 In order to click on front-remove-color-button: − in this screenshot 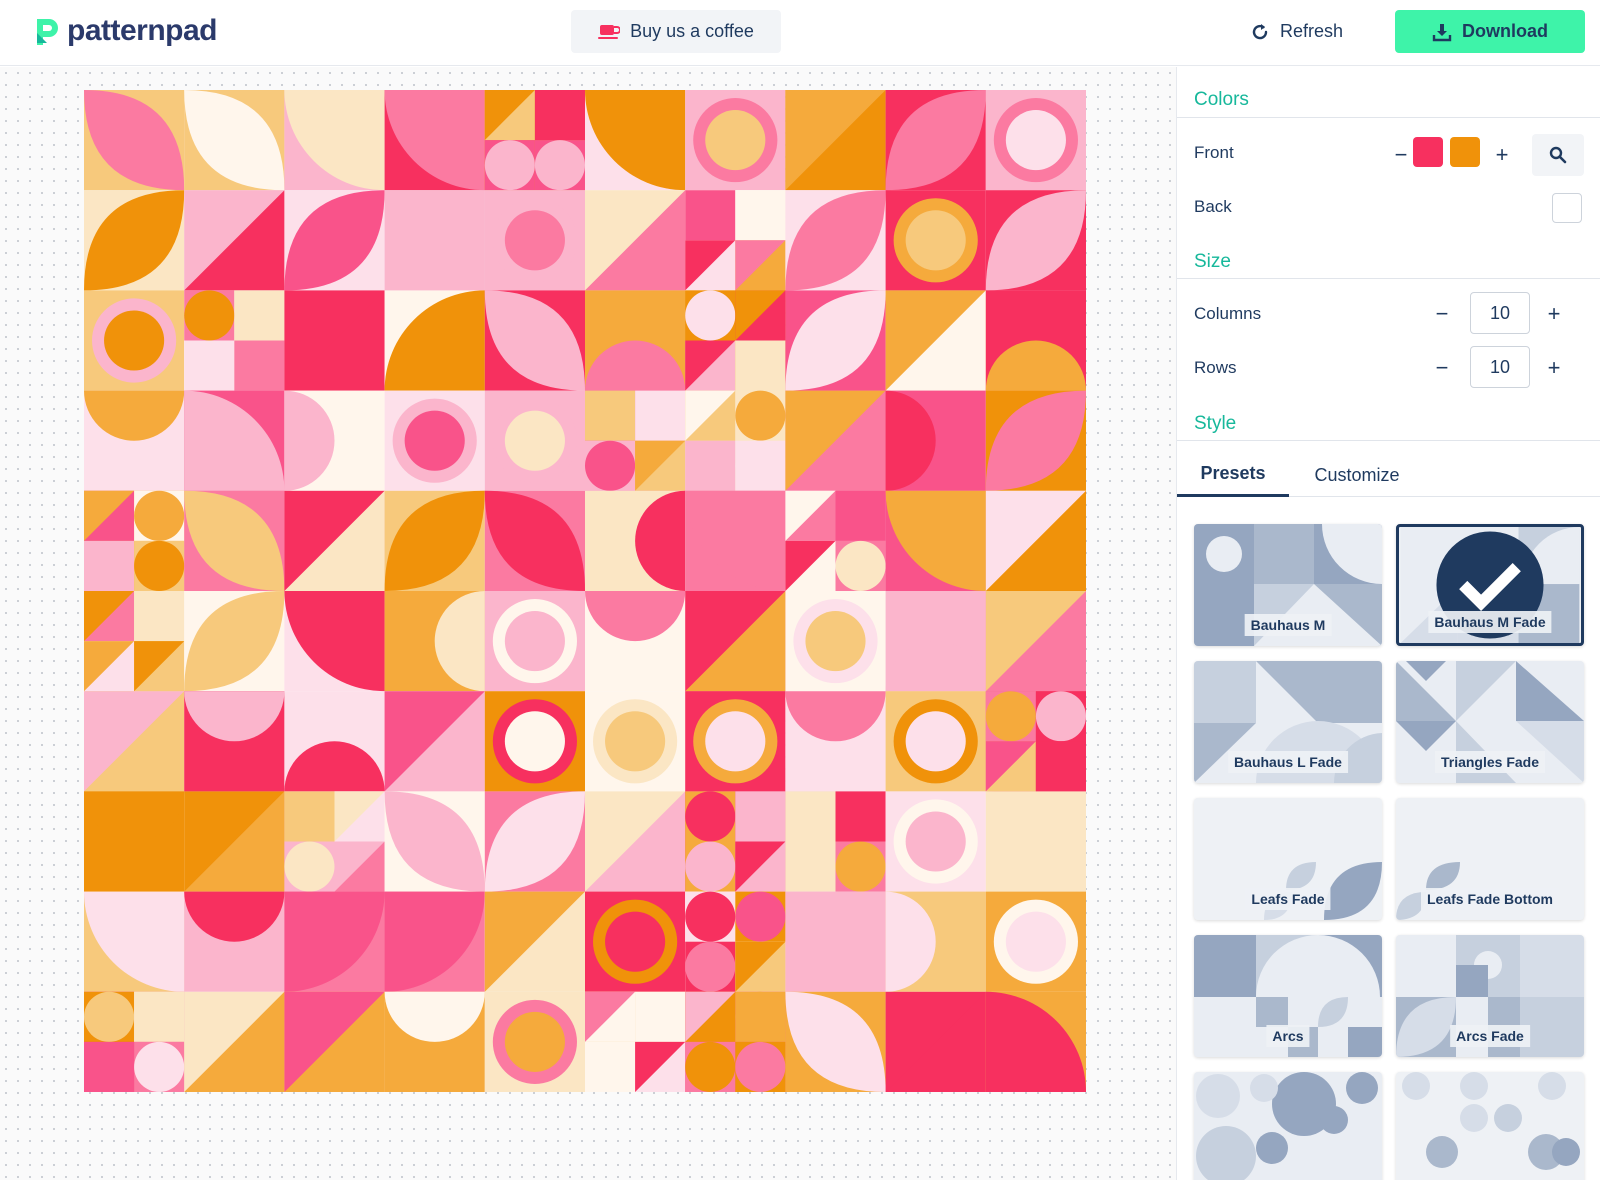, I will do `click(1401, 155)`.